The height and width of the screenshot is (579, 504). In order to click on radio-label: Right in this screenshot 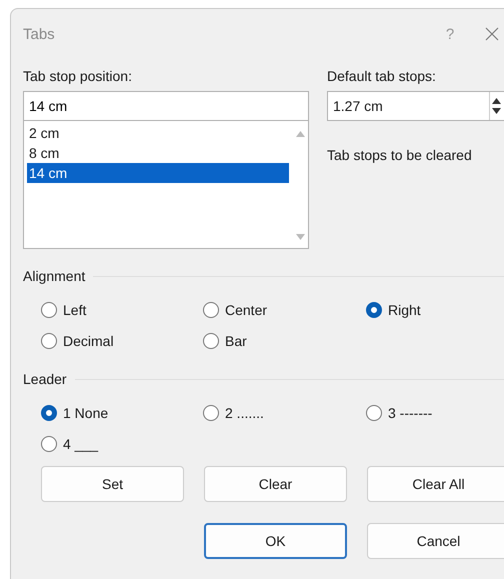, I will do `click(404, 310)`.